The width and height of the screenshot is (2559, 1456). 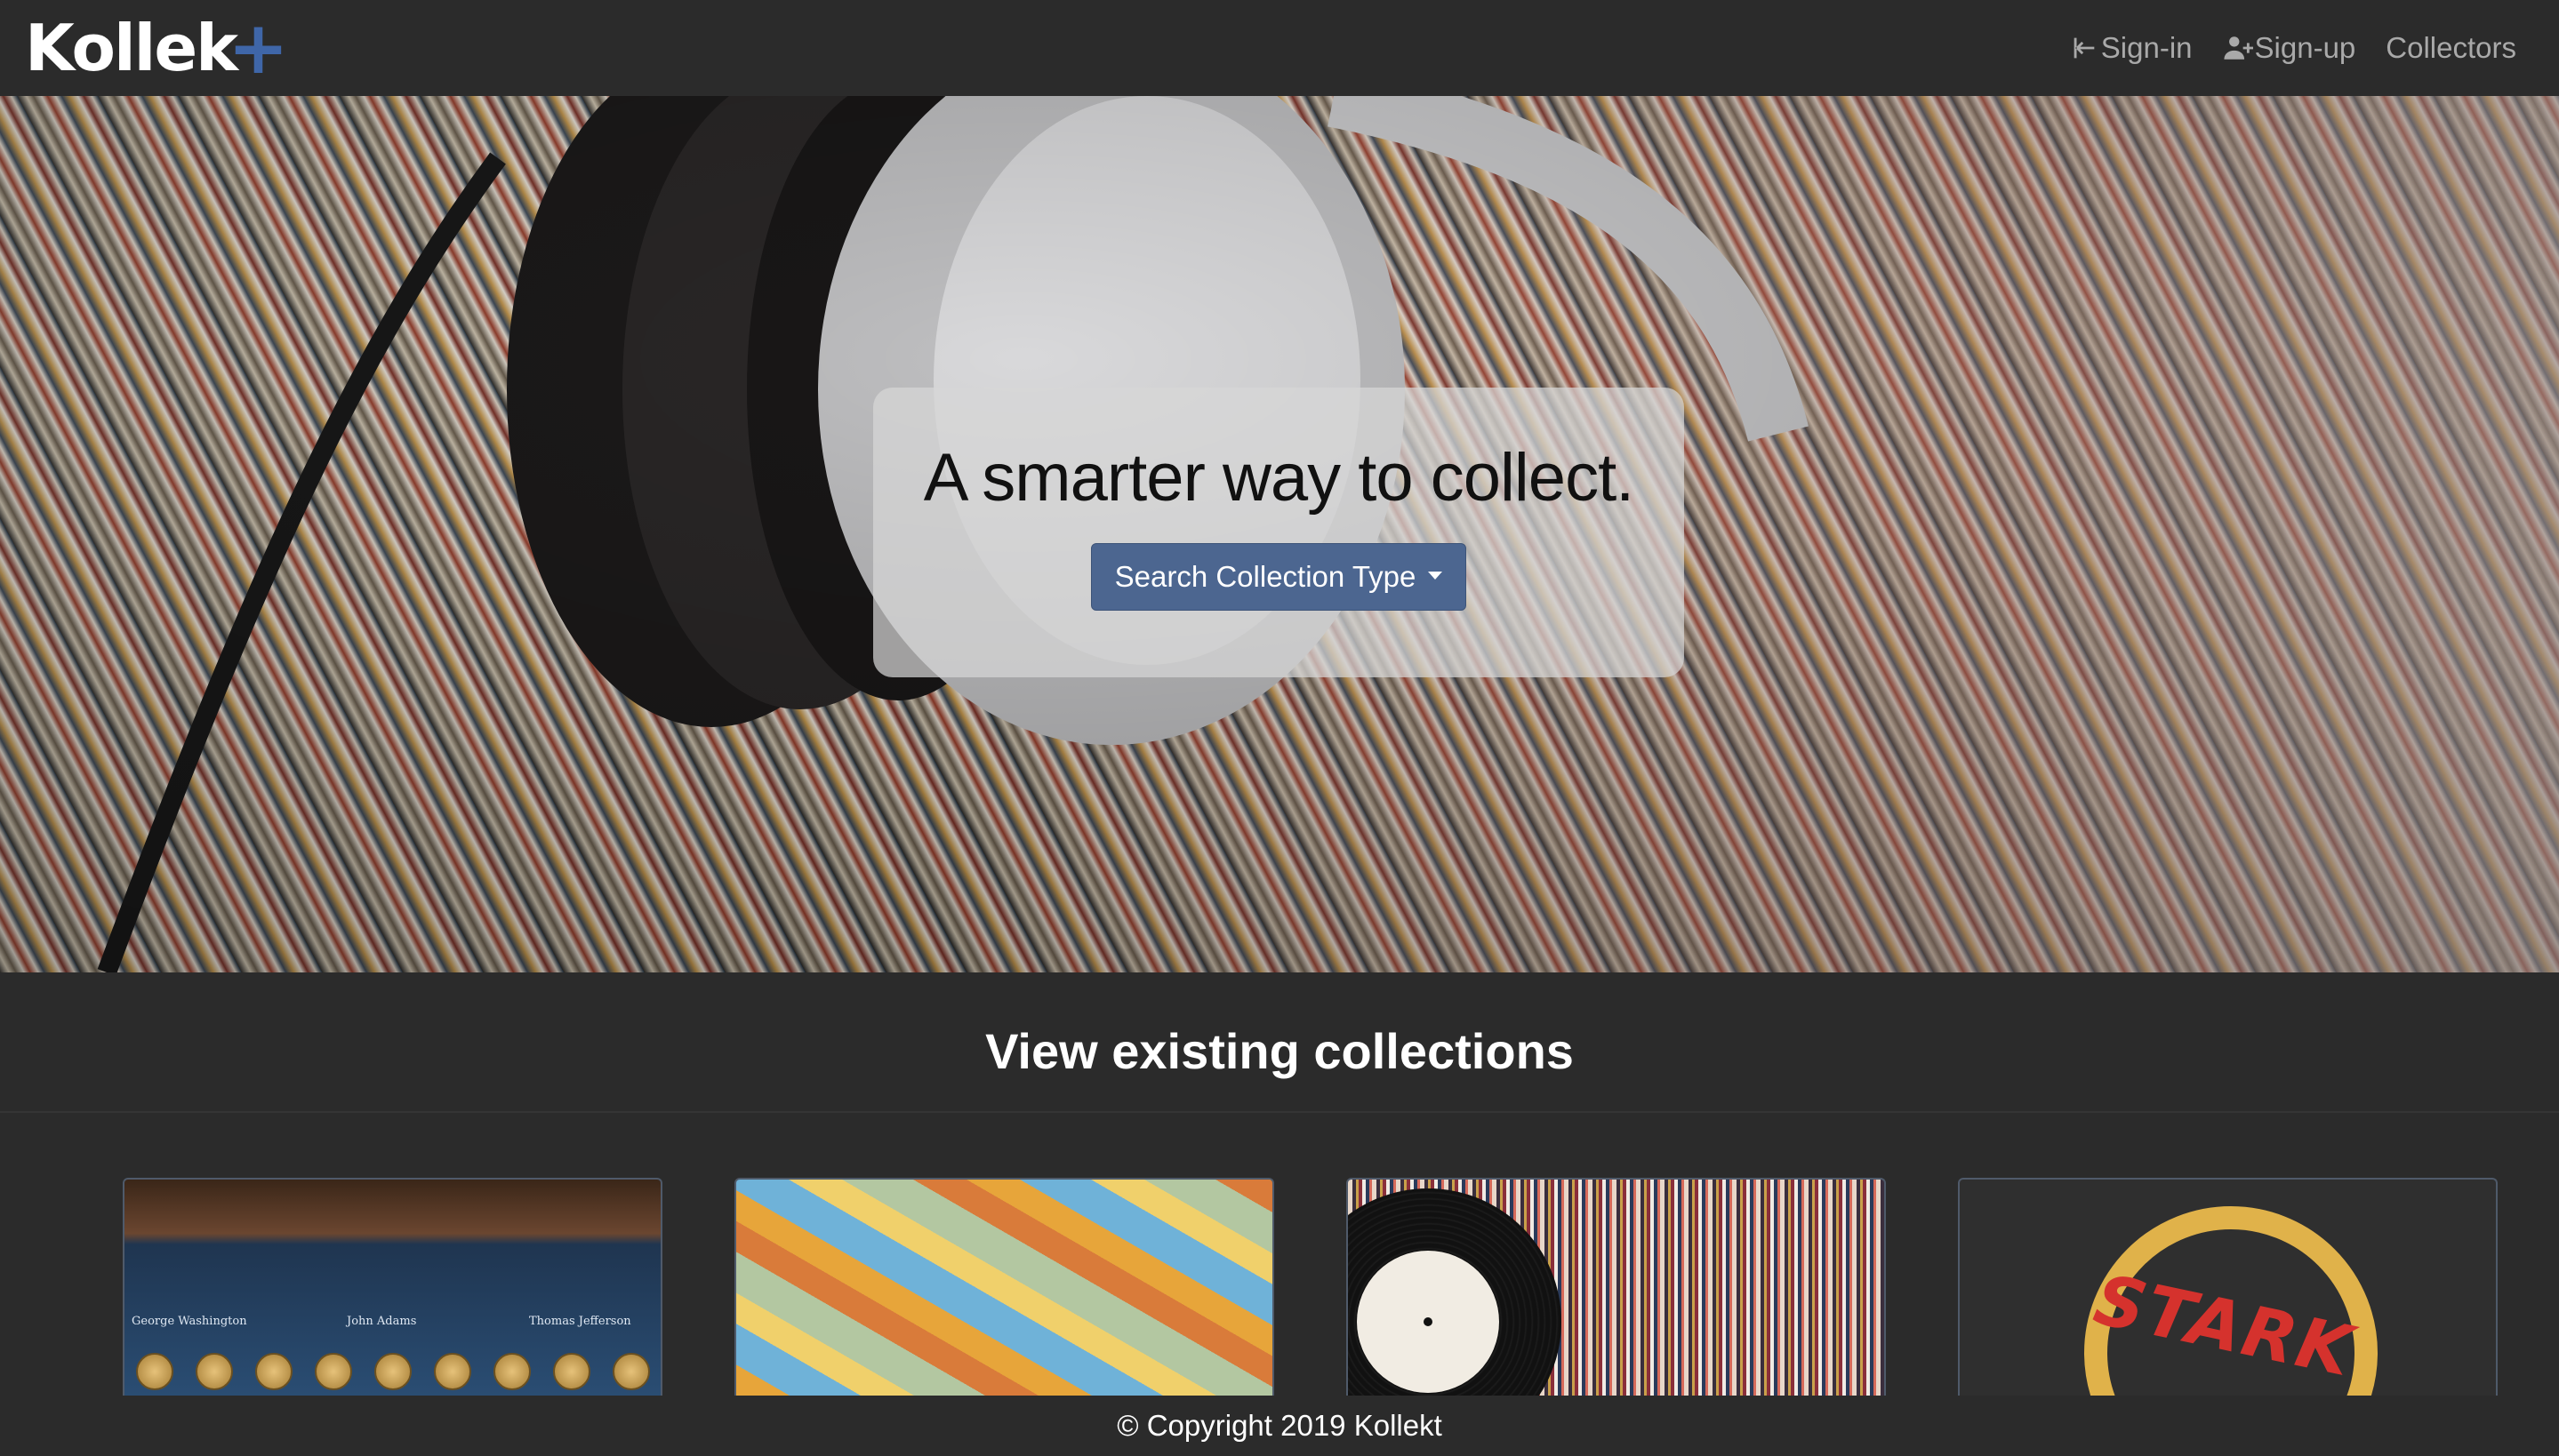 I want to click on vinyl-hole, so click(x=1428, y=1321).